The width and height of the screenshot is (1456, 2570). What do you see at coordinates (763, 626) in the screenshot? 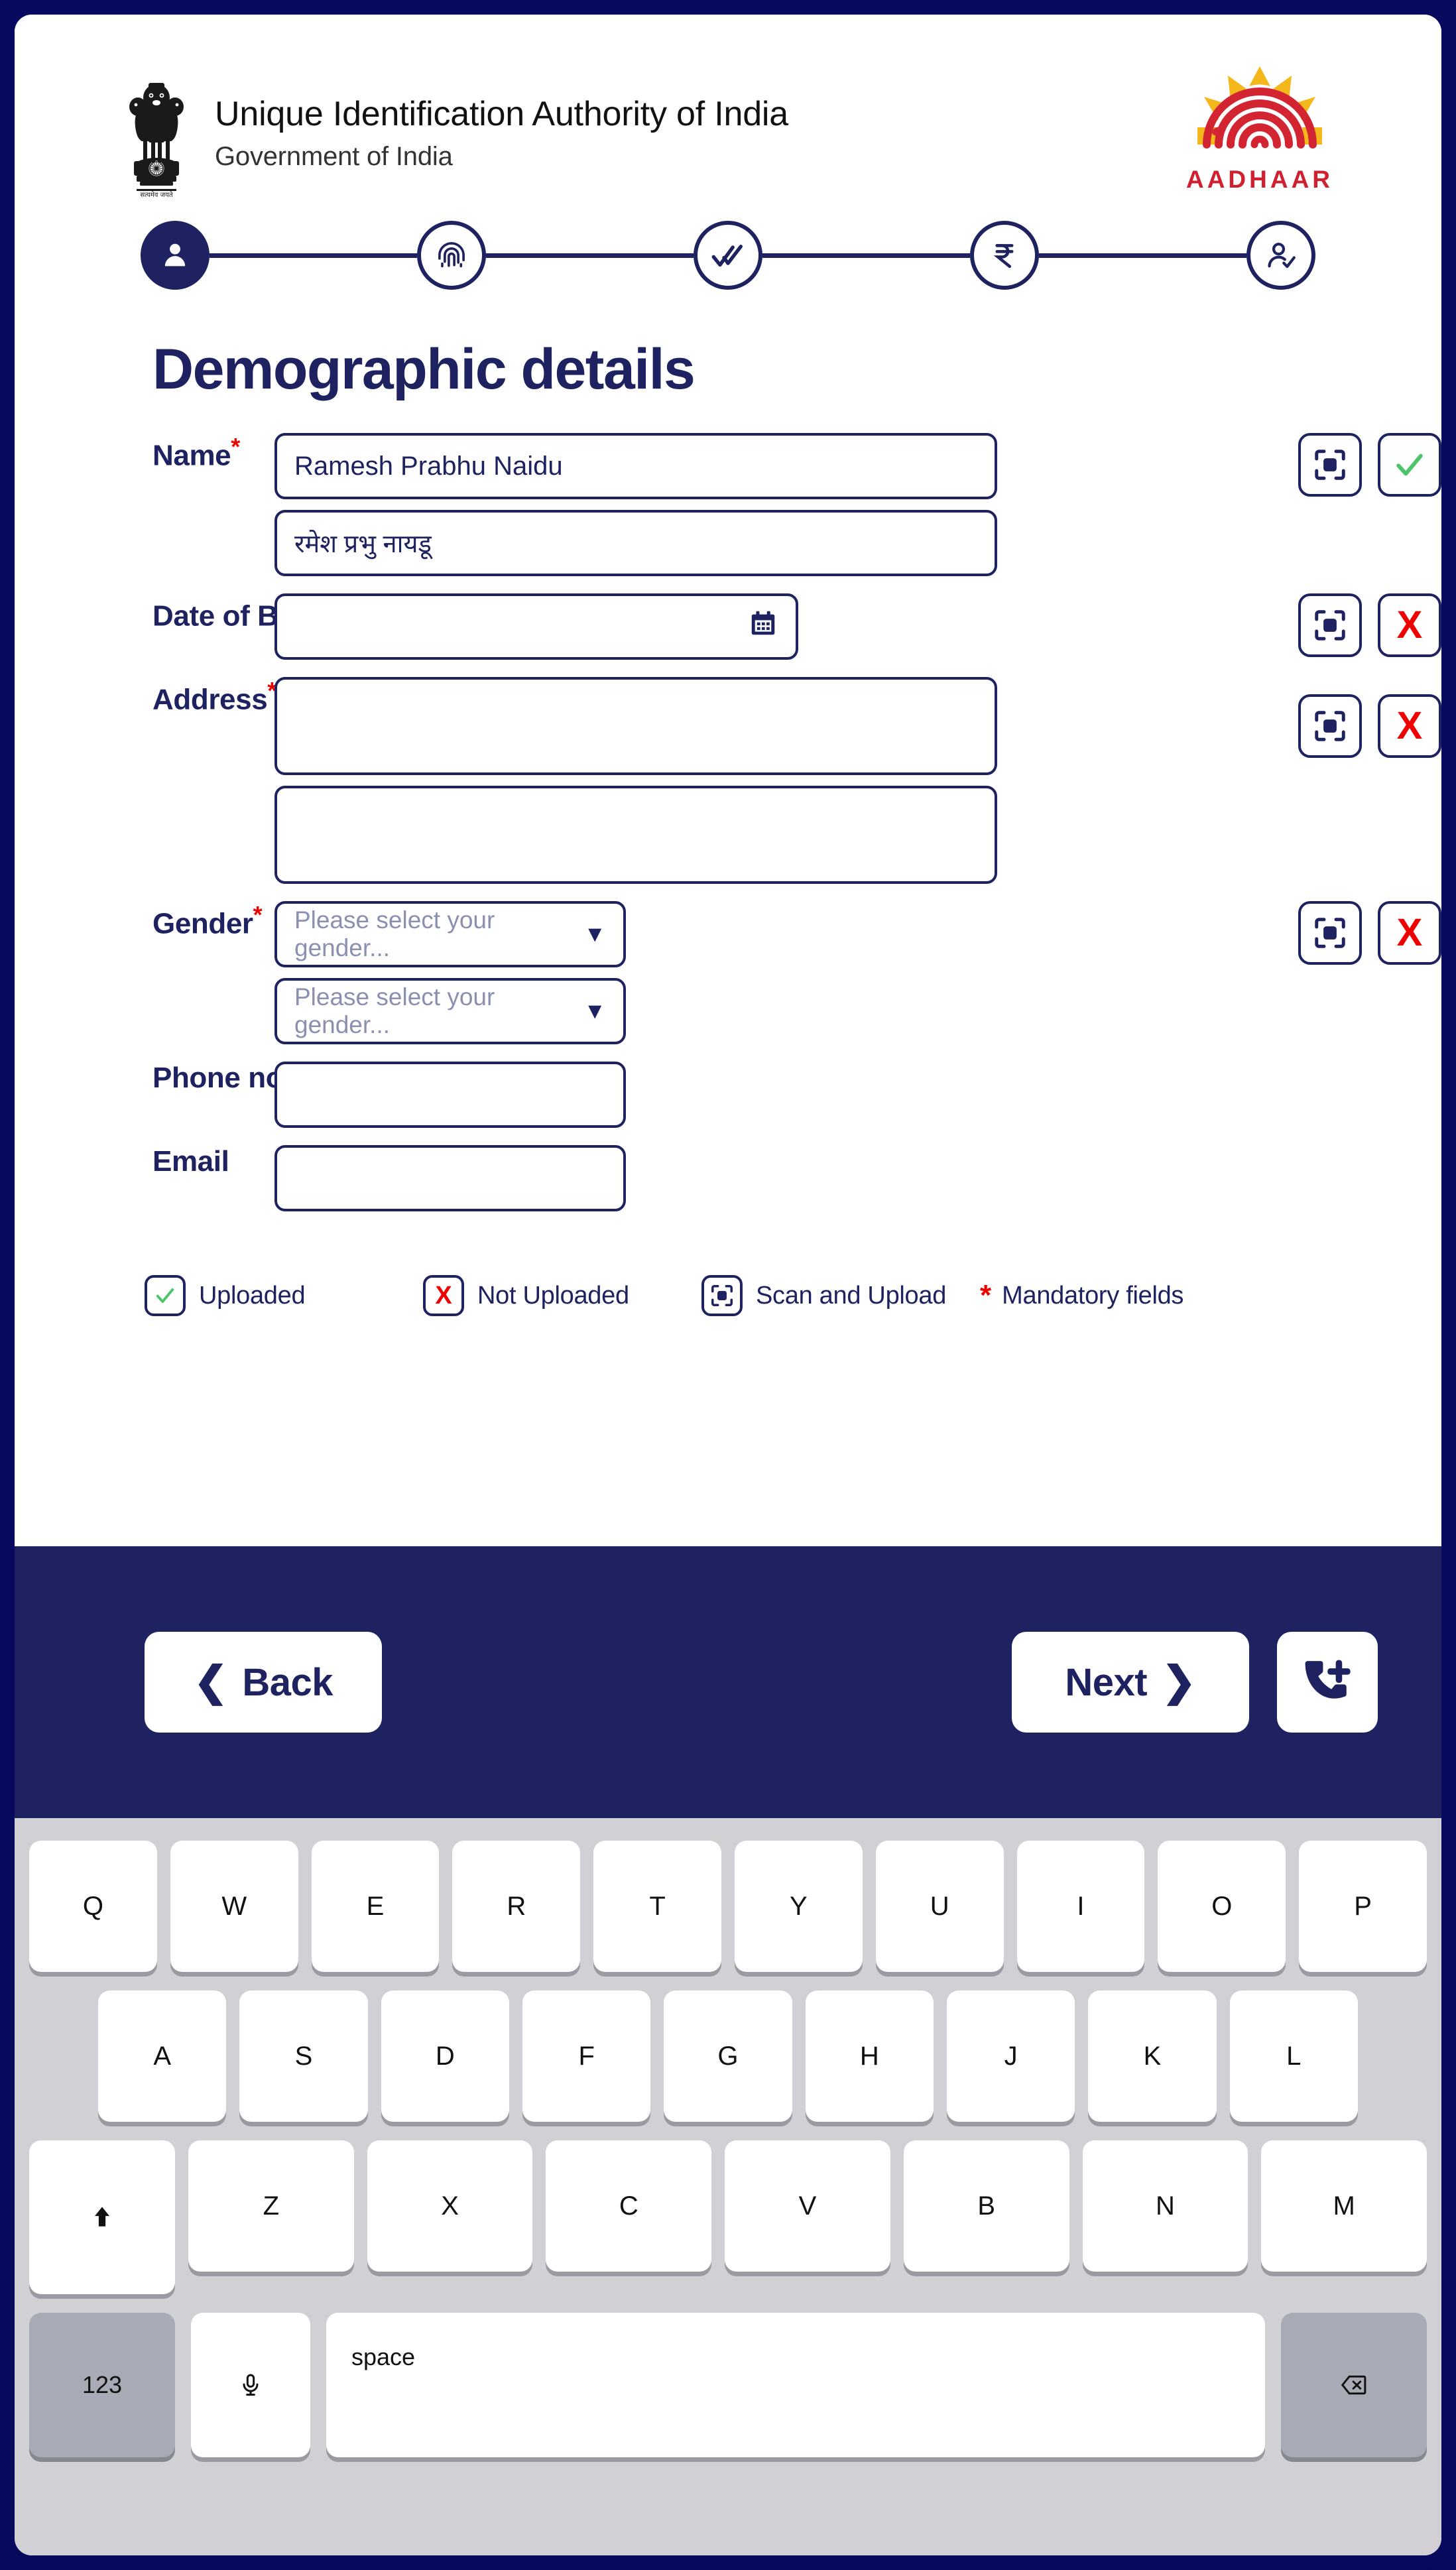
I see `calendar-icon` at bounding box center [763, 626].